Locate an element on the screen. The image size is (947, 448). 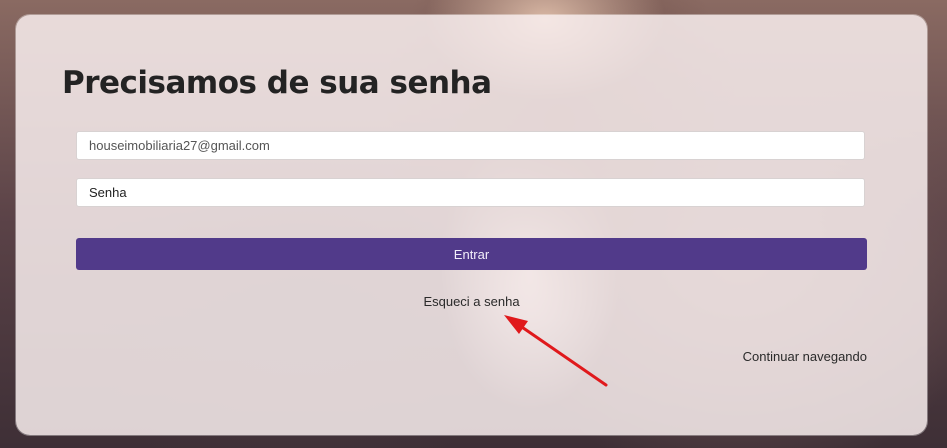
password-field is located at coordinates (470, 192).